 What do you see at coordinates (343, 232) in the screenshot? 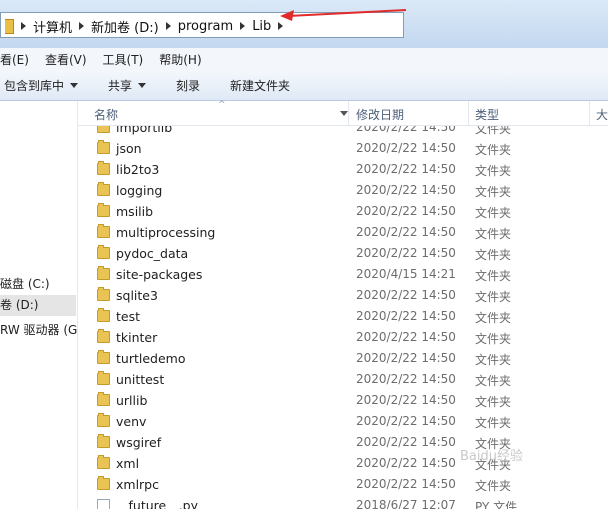
I see `table-row: multiprocessing 2020/2/22 14:50 文件夹` at bounding box center [343, 232].